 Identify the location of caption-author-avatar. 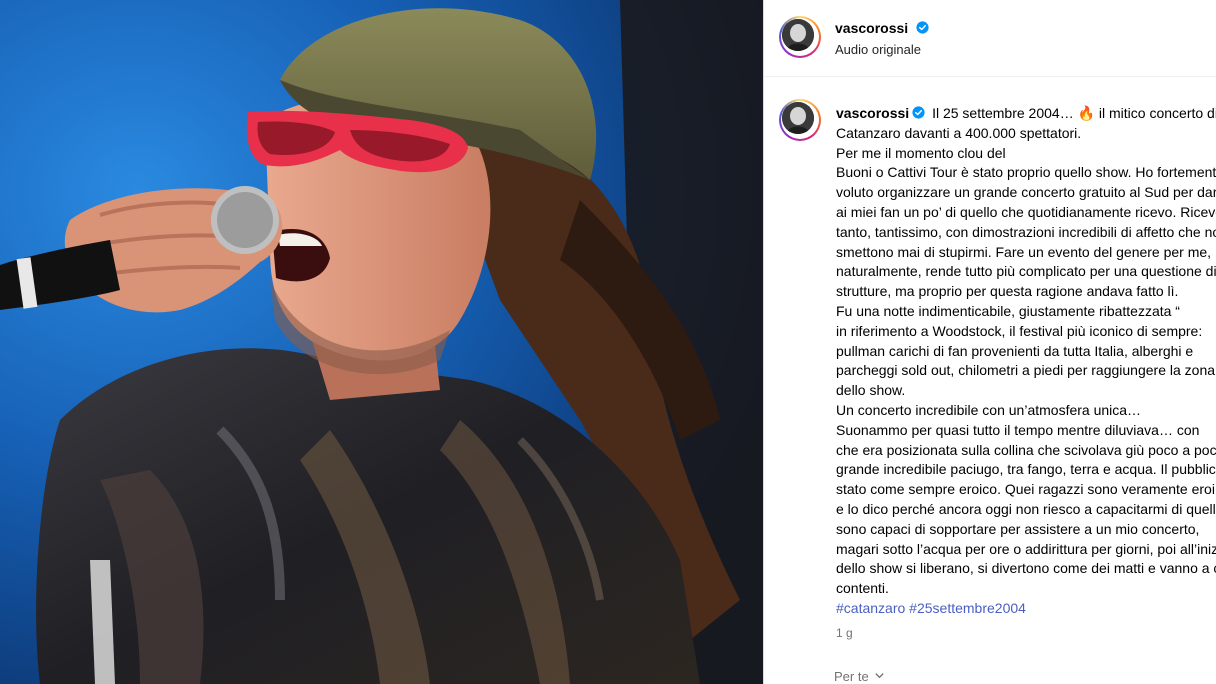
(800, 120).